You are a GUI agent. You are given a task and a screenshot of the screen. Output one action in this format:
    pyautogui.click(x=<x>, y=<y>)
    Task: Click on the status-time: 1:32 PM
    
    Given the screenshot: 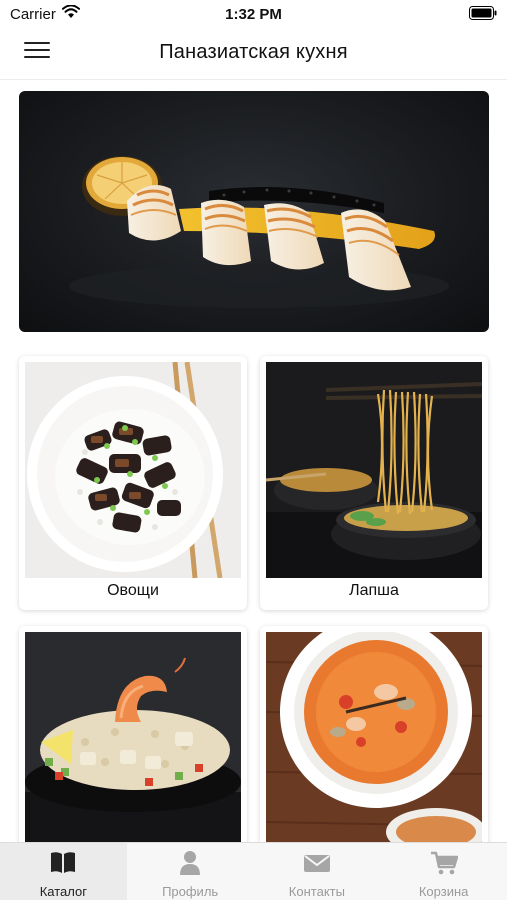 What is the action you would take?
    pyautogui.click(x=253, y=14)
    